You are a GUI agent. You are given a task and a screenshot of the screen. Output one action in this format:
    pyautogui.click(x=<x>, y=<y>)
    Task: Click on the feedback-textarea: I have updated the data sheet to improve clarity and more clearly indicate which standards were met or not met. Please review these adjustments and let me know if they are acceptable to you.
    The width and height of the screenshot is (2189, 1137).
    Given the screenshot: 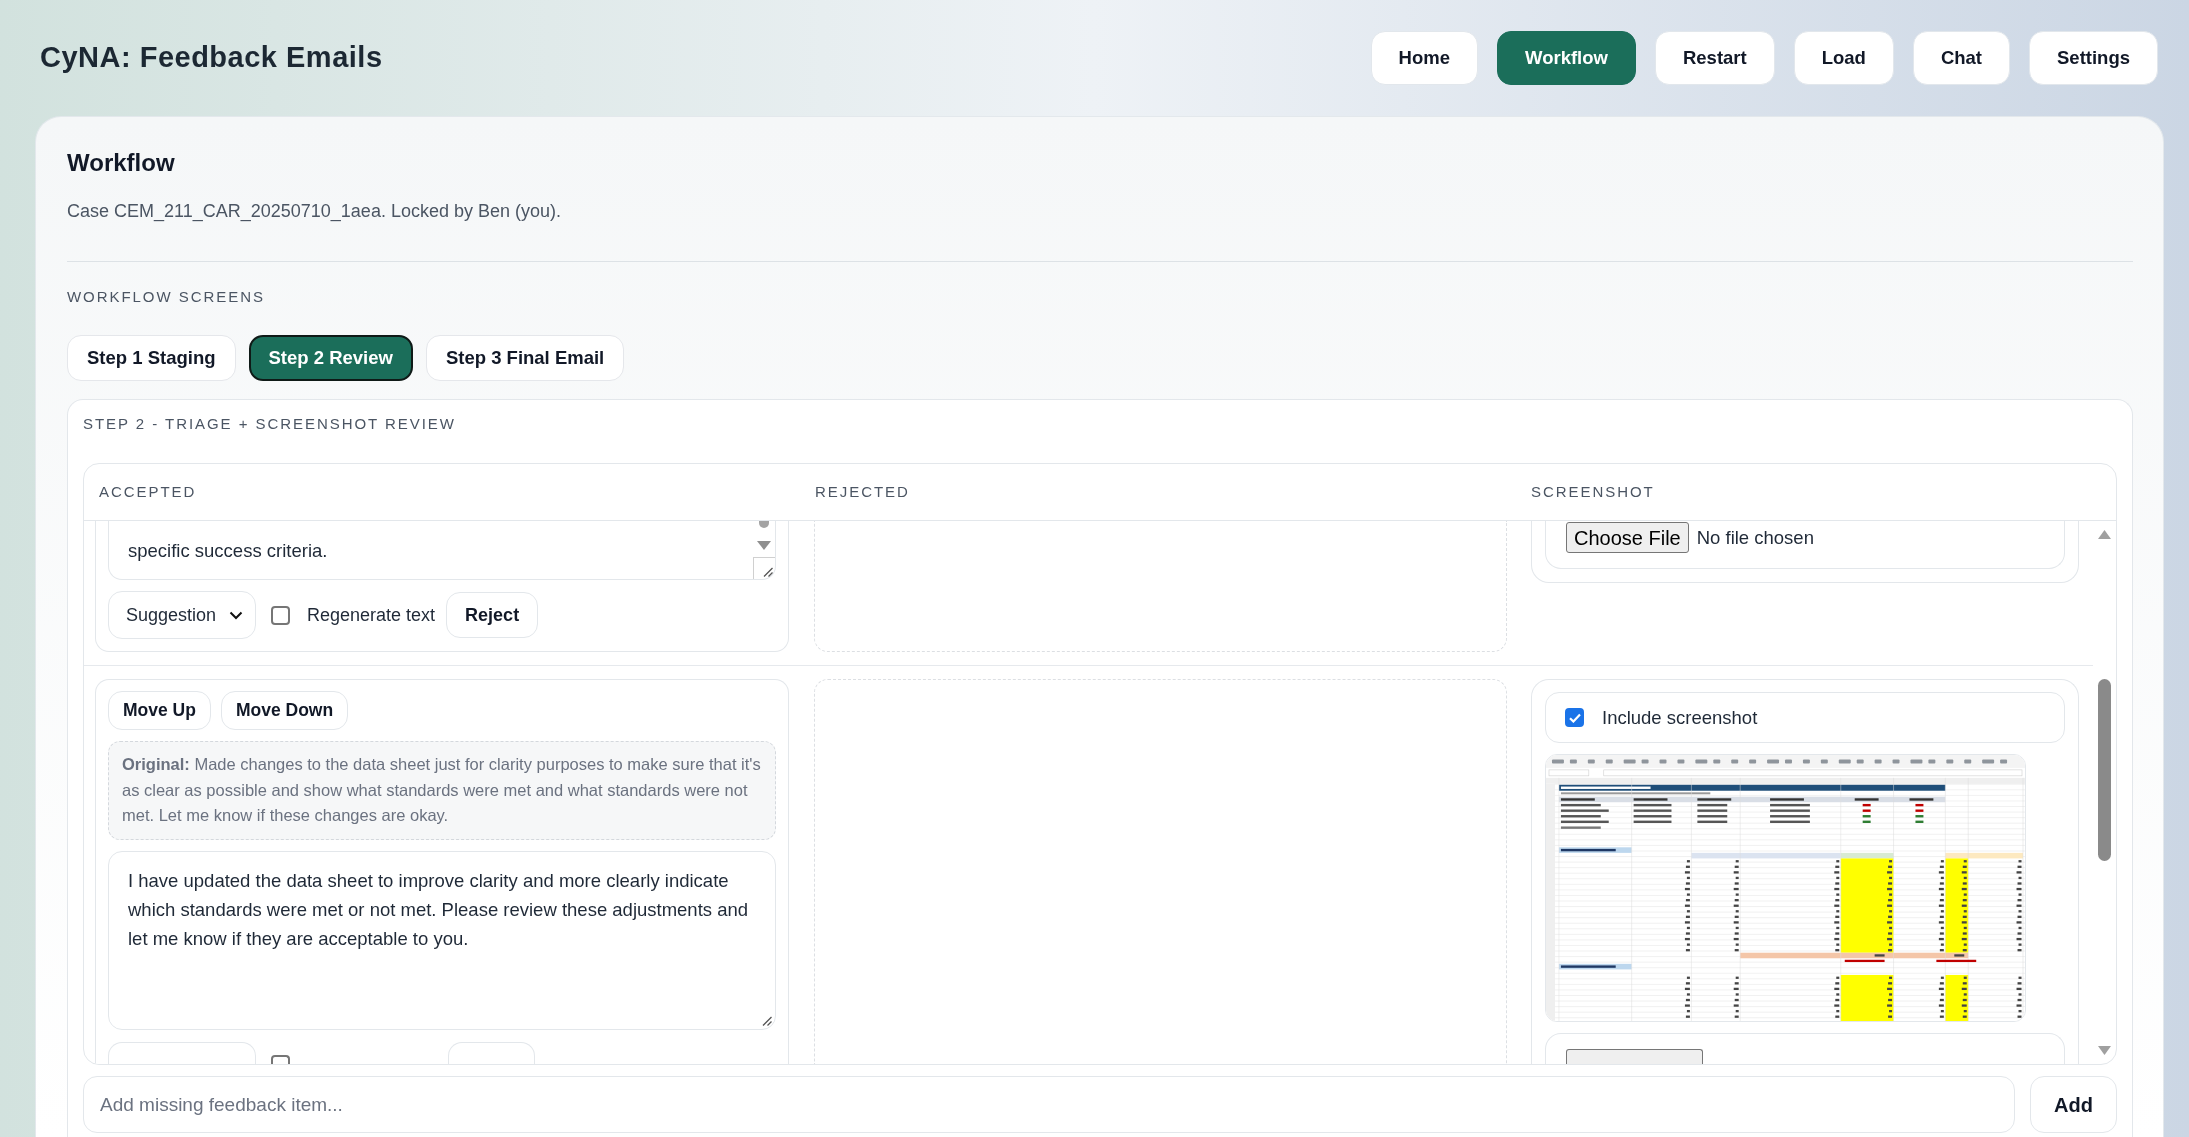 What is the action you would take?
    pyautogui.click(x=442, y=940)
    